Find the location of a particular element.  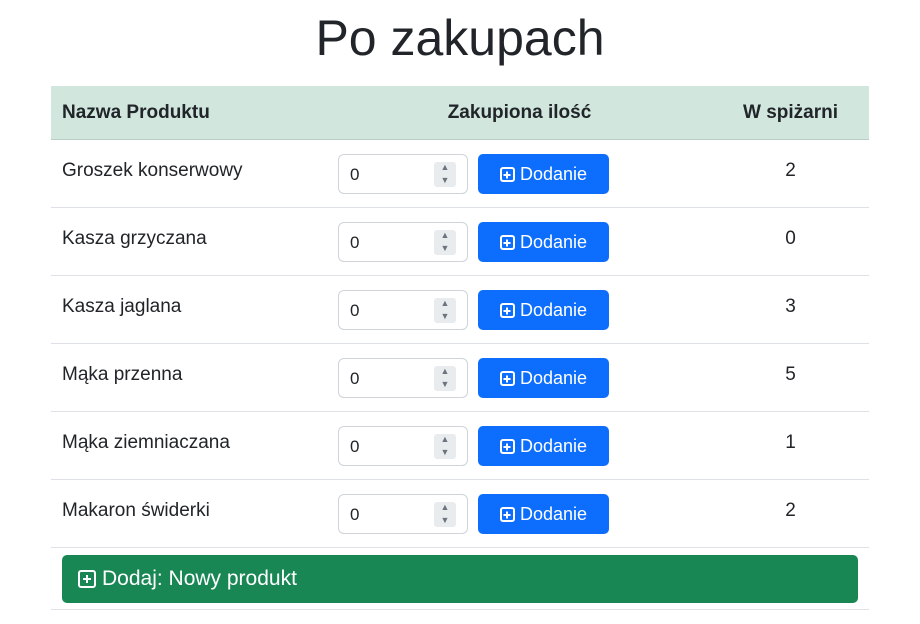

pantry-count: 5 is located at coordinates (790, 377).